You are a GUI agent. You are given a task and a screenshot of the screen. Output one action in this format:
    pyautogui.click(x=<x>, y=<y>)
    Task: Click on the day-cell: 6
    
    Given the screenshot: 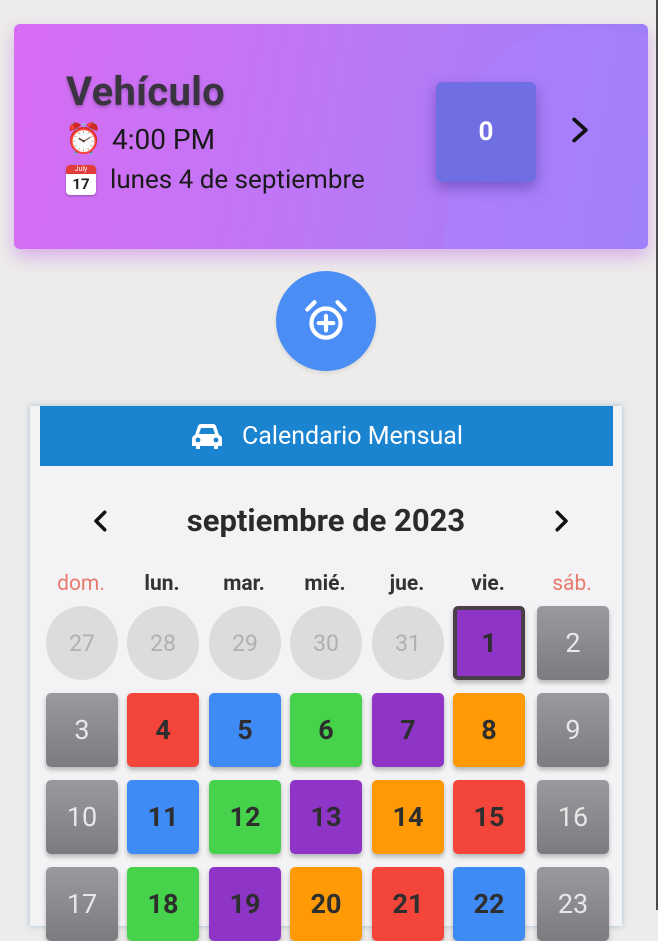 What is the action you would take?
    pyautogui.click(x=326, y=730)
    